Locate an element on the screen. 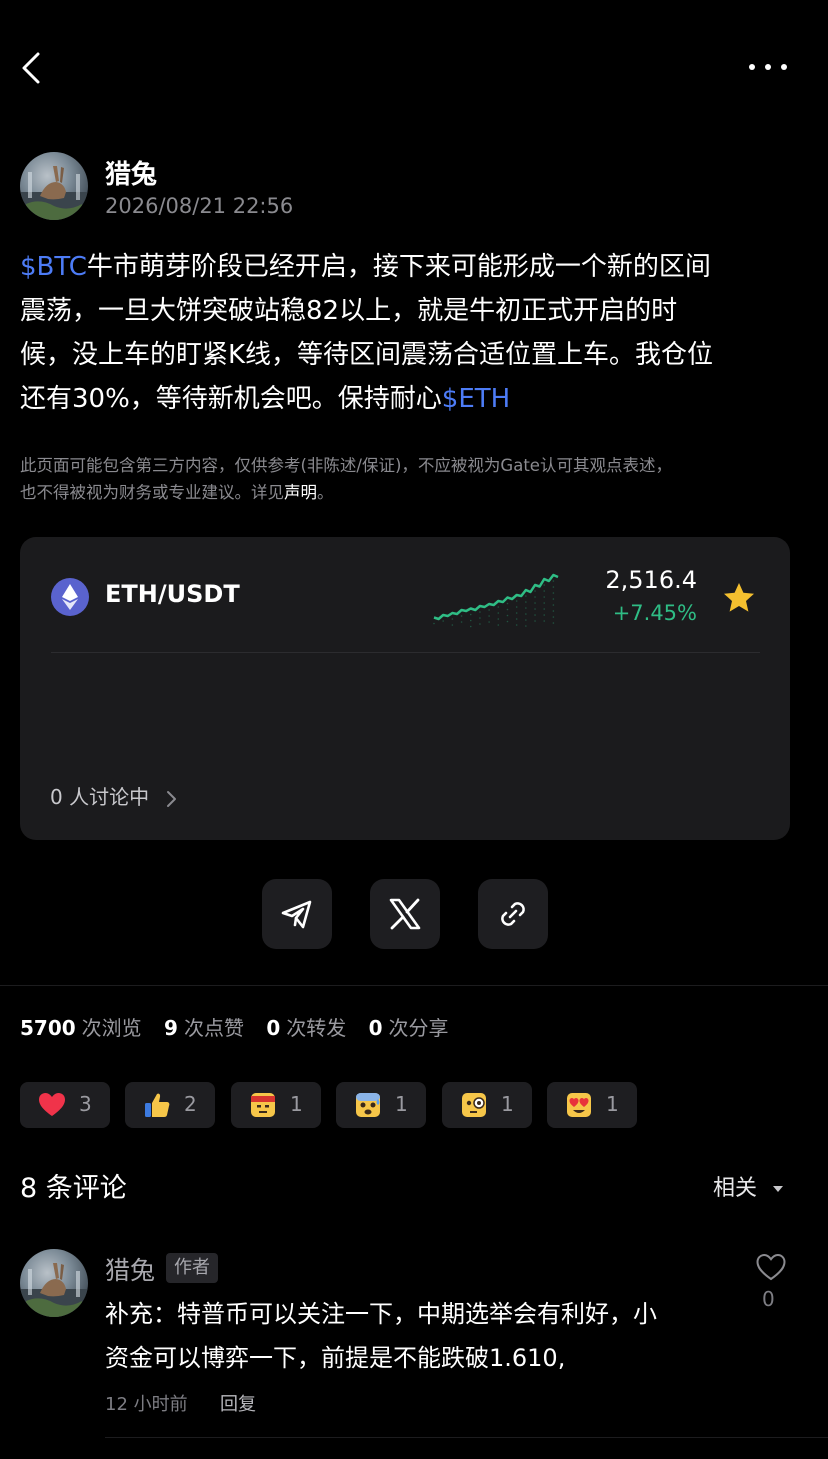  anxious-face-icon is located at coordinates (368, 1105).